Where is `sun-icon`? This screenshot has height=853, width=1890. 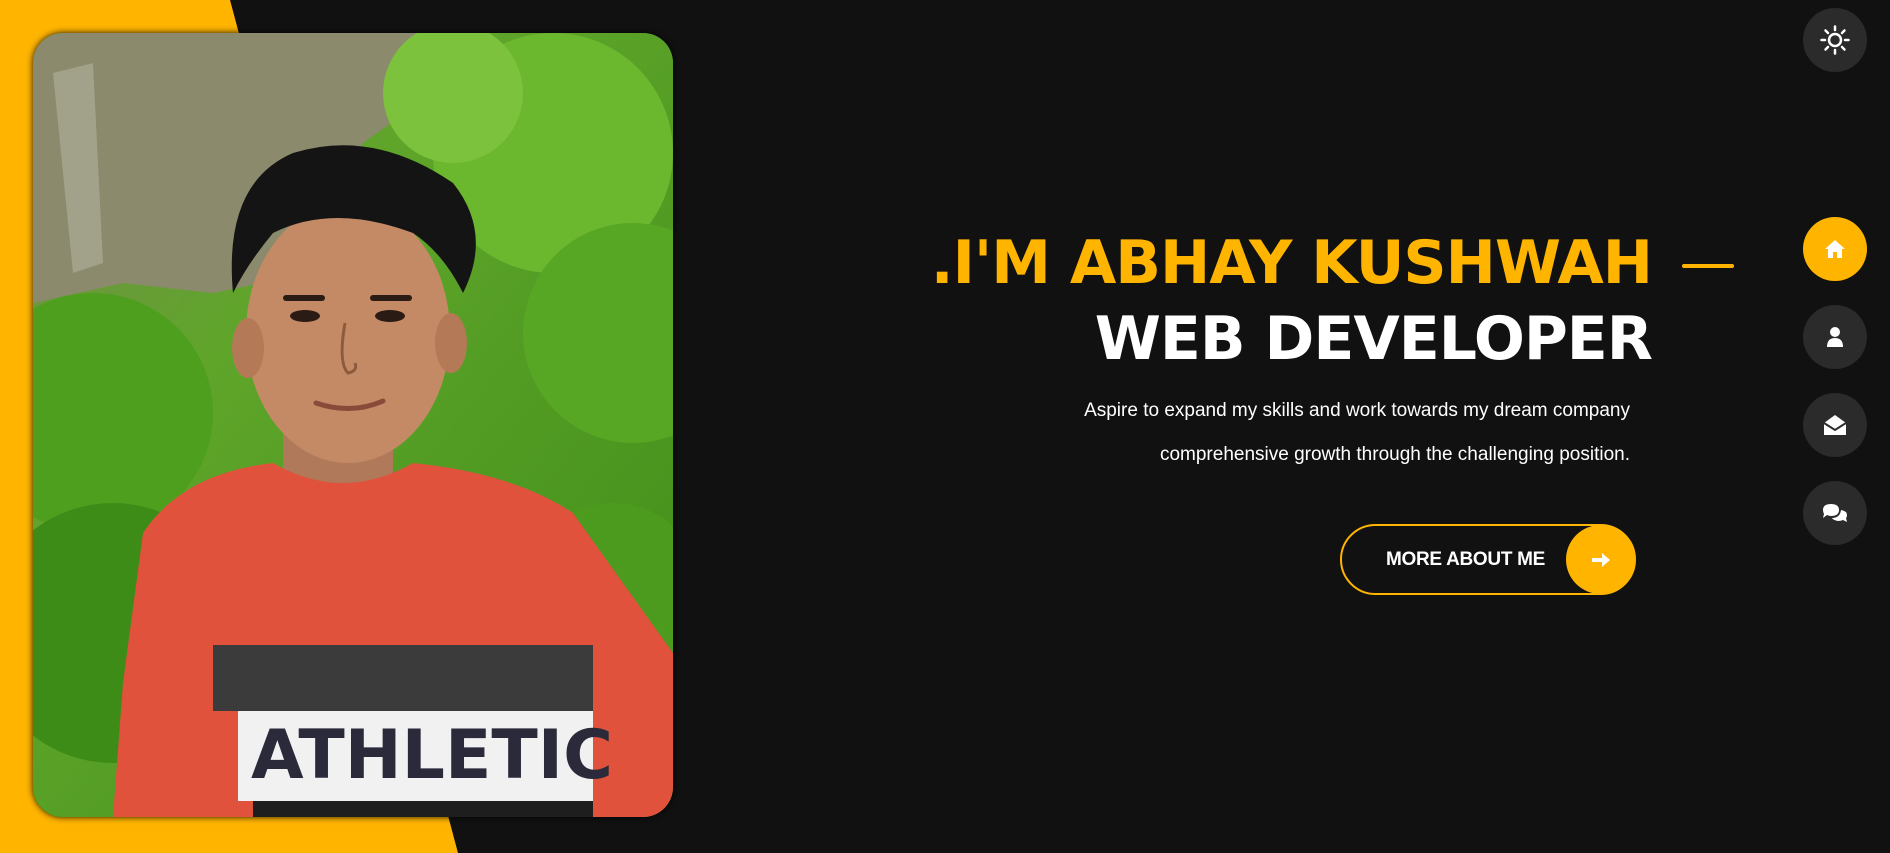
sun-icon is located at coordinates (1835, 40).